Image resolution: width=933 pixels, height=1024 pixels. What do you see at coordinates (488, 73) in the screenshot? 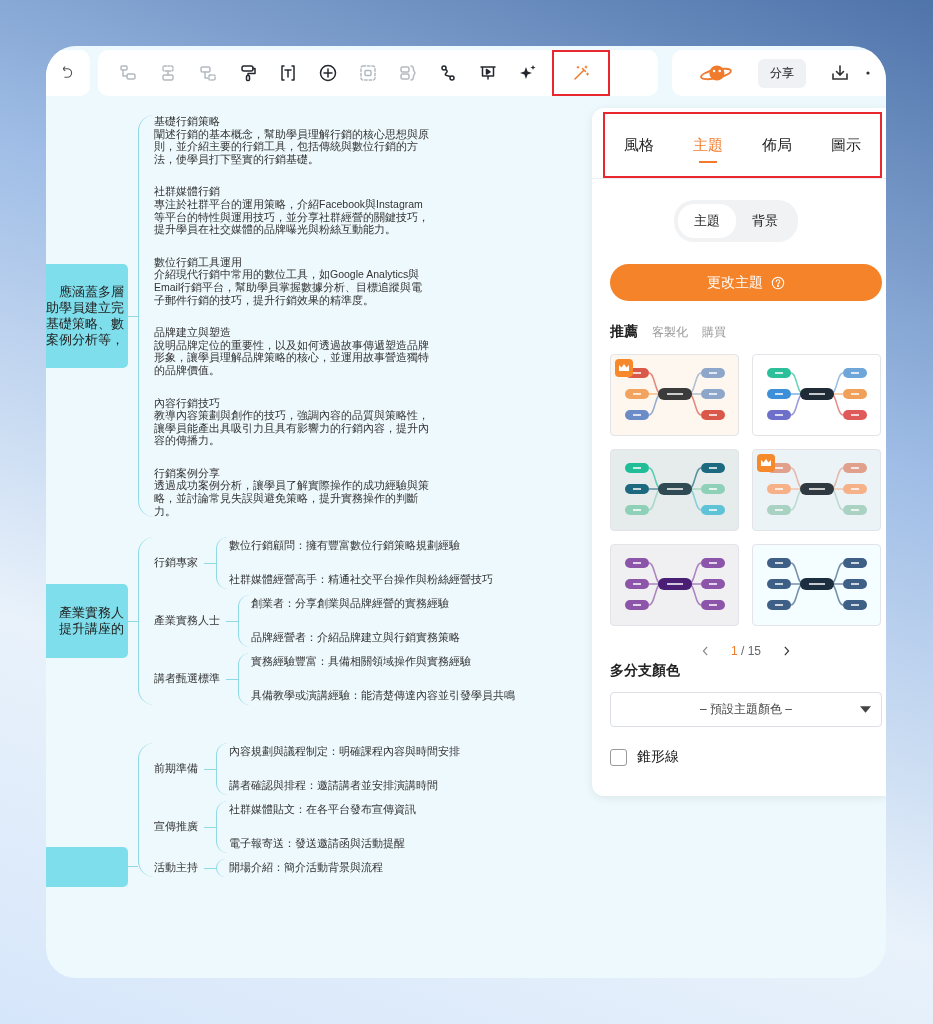
I see `presentation-icon` at bounding box center [488, 73].